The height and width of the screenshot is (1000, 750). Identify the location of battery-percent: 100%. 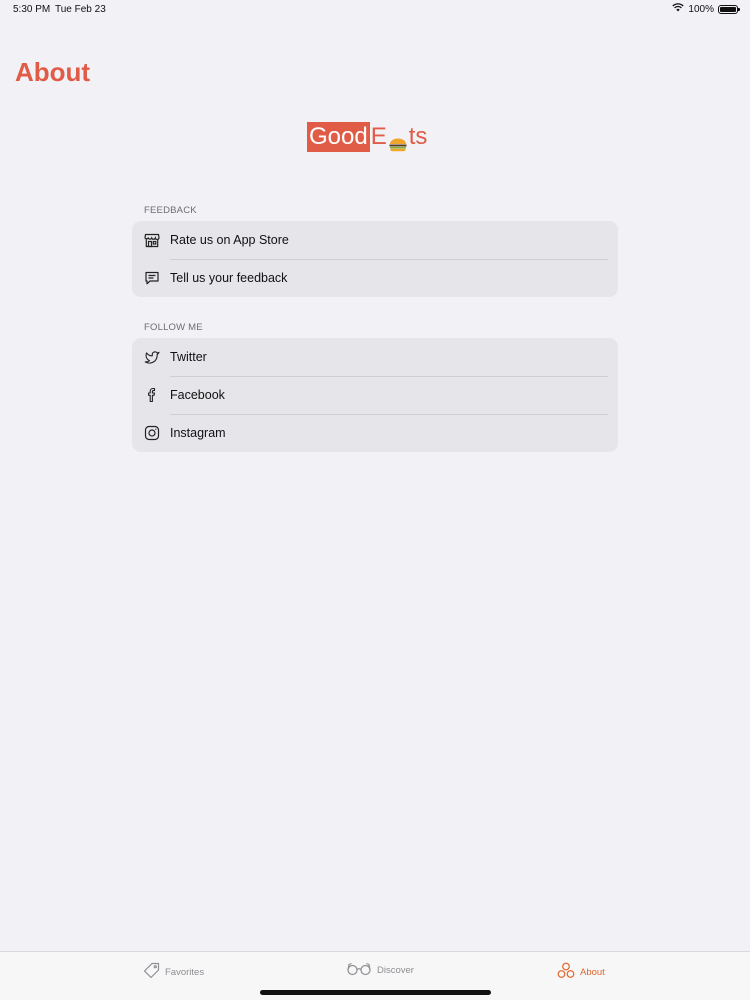
(701, 9).